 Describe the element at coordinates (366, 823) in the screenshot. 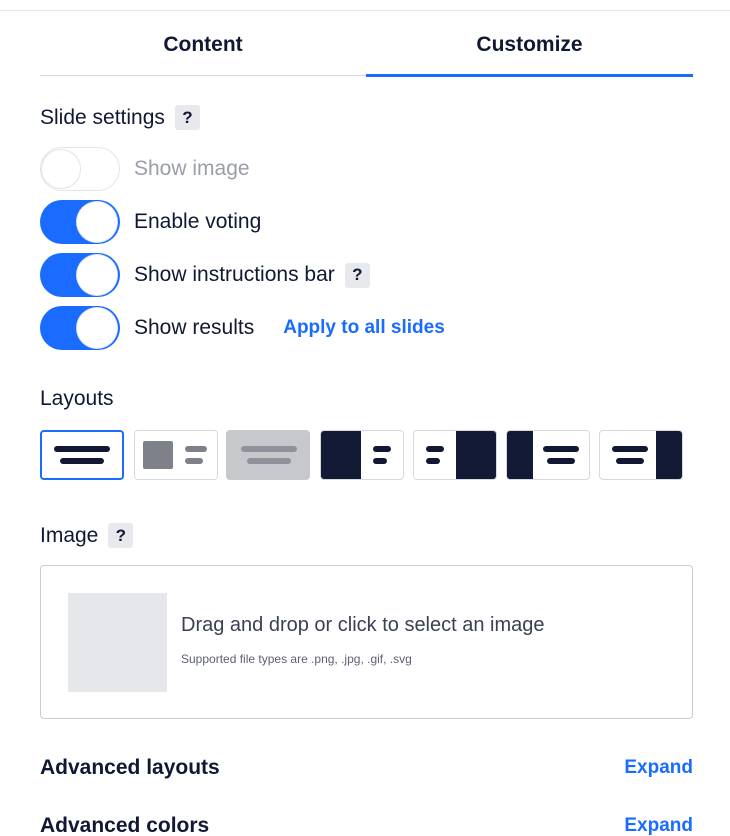

I see `advanced-colors-row: Advanced colors Expand` at that location.